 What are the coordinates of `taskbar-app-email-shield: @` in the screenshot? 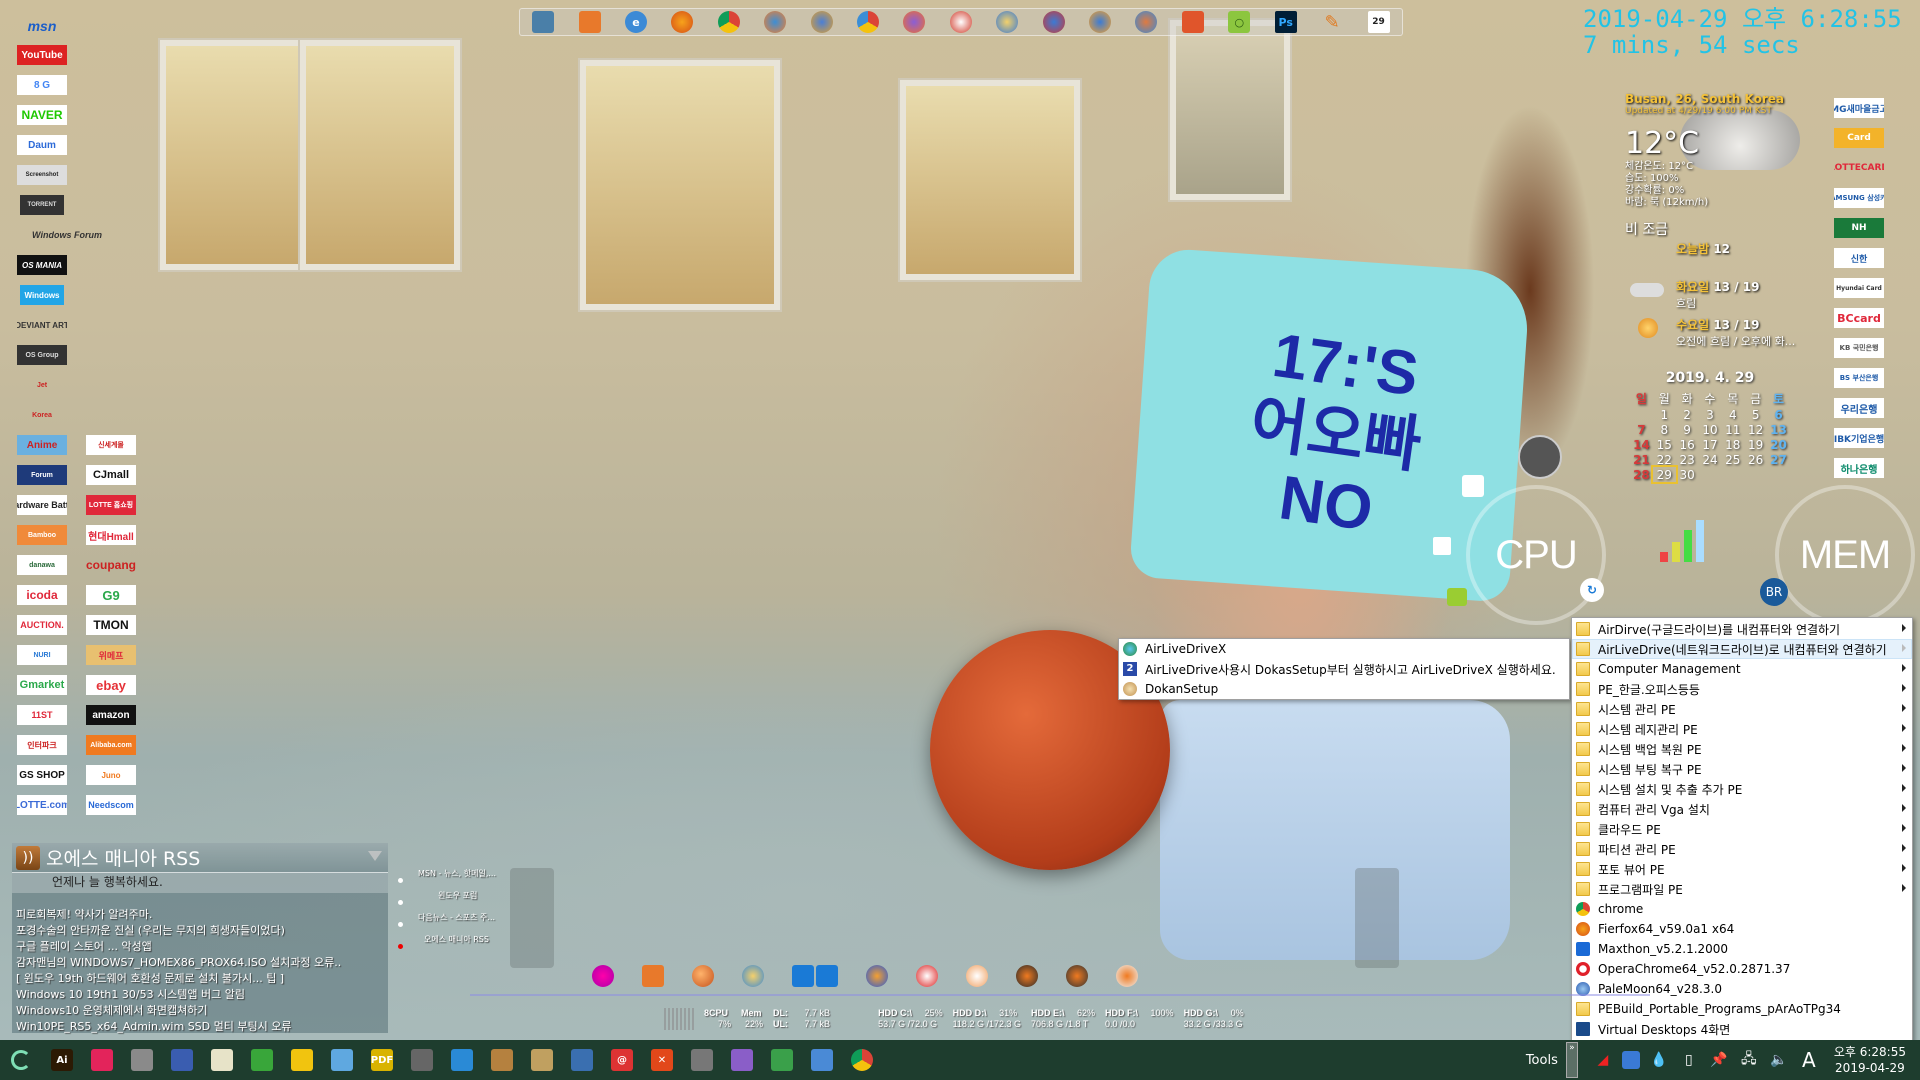 It's located at (622, 1060).